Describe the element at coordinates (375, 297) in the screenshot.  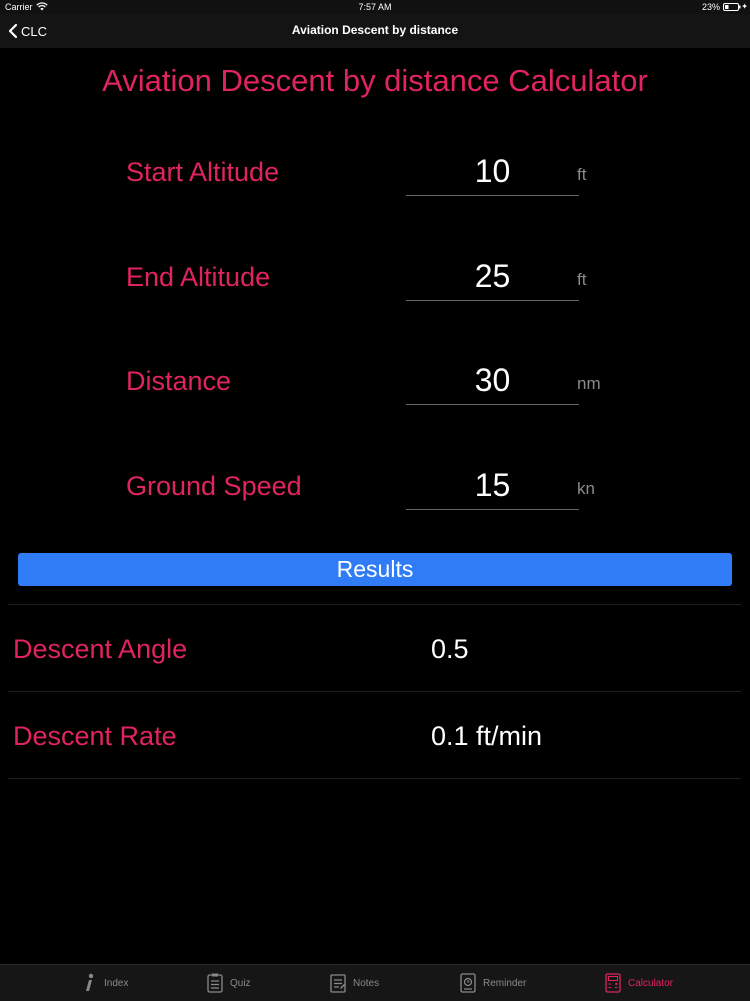
I see `end-altitude-row: End Altitude ft` at that location.